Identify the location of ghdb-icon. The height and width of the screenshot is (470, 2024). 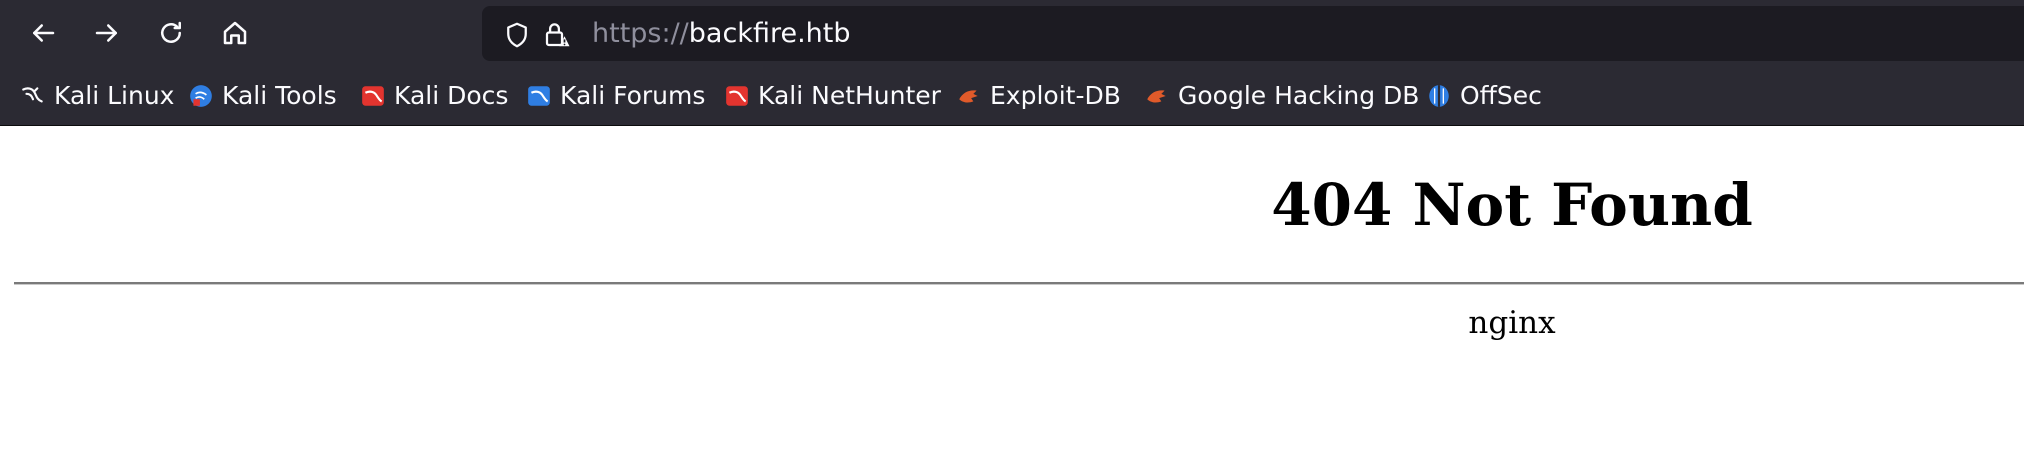
(1157, 96).